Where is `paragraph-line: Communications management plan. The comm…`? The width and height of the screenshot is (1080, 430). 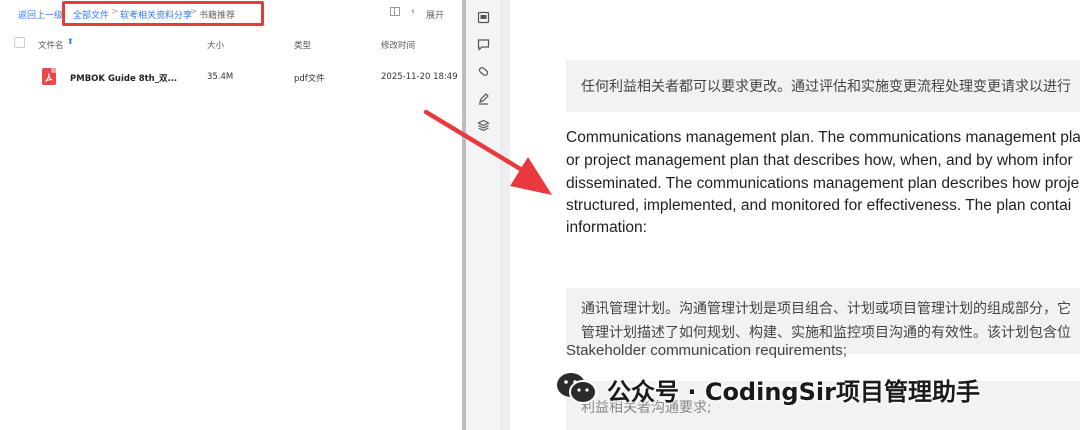
paragraph-line: Communications management plan. The comm… is located at coordinates (823, 137).